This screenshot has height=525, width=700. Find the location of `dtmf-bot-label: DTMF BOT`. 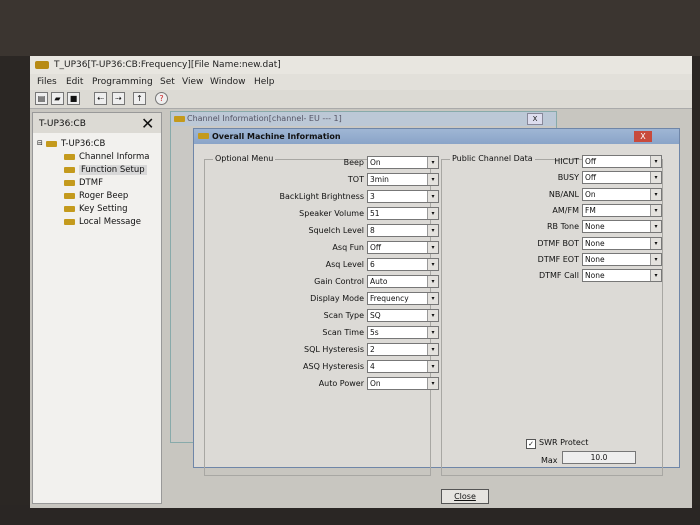

dtmf-bot-label: DTMF BOT is located at coordinates (558, 243).